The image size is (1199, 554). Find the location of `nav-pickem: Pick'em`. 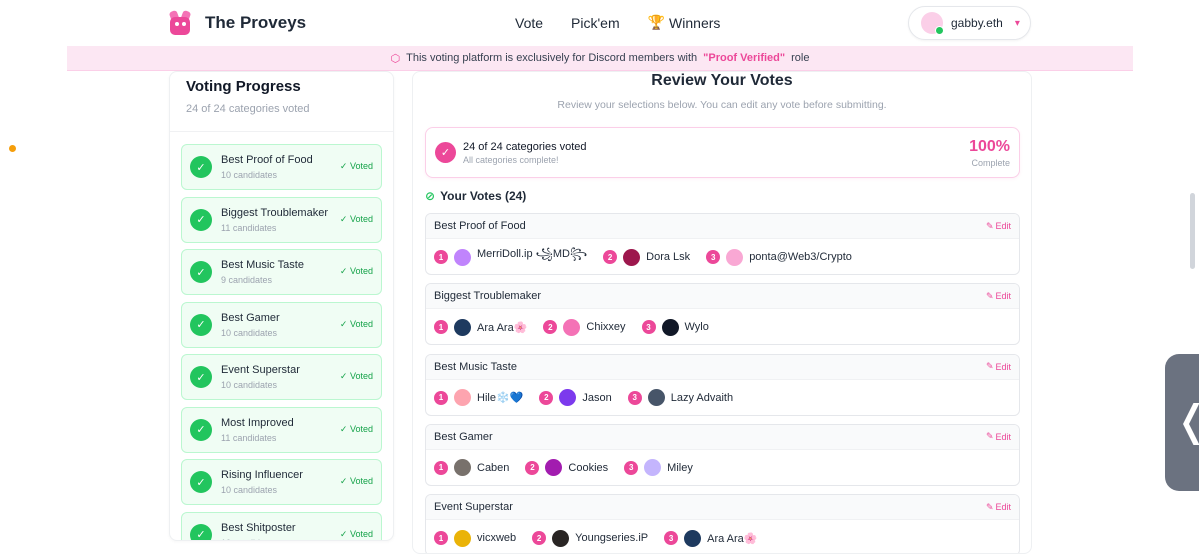

nav-pickem: Pick'em is located at coordinates (595, 22).